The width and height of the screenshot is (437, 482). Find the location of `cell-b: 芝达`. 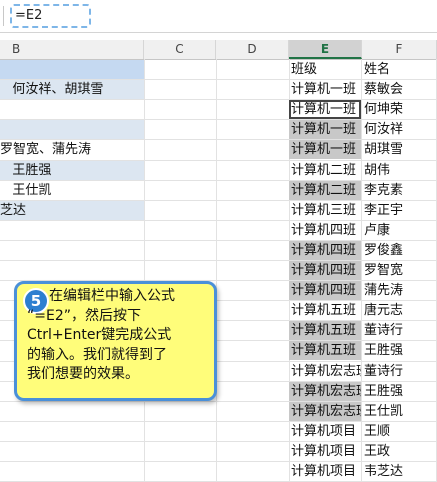

cell-b: 芝达 is located at coordinates (72, 210).